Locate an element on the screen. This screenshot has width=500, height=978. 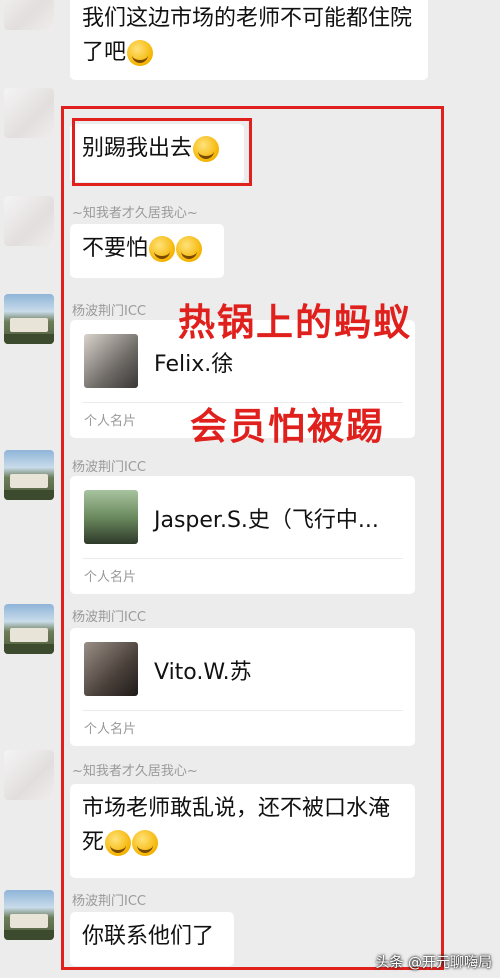
annotation-line1: 热锅上的蚂蚁 is located at coordinates (295, 322).